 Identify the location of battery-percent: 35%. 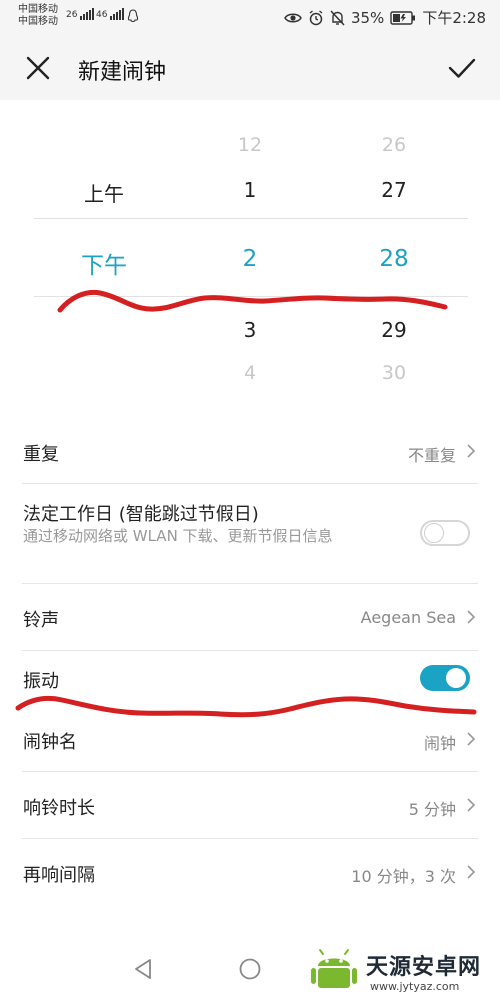
(367, 17).